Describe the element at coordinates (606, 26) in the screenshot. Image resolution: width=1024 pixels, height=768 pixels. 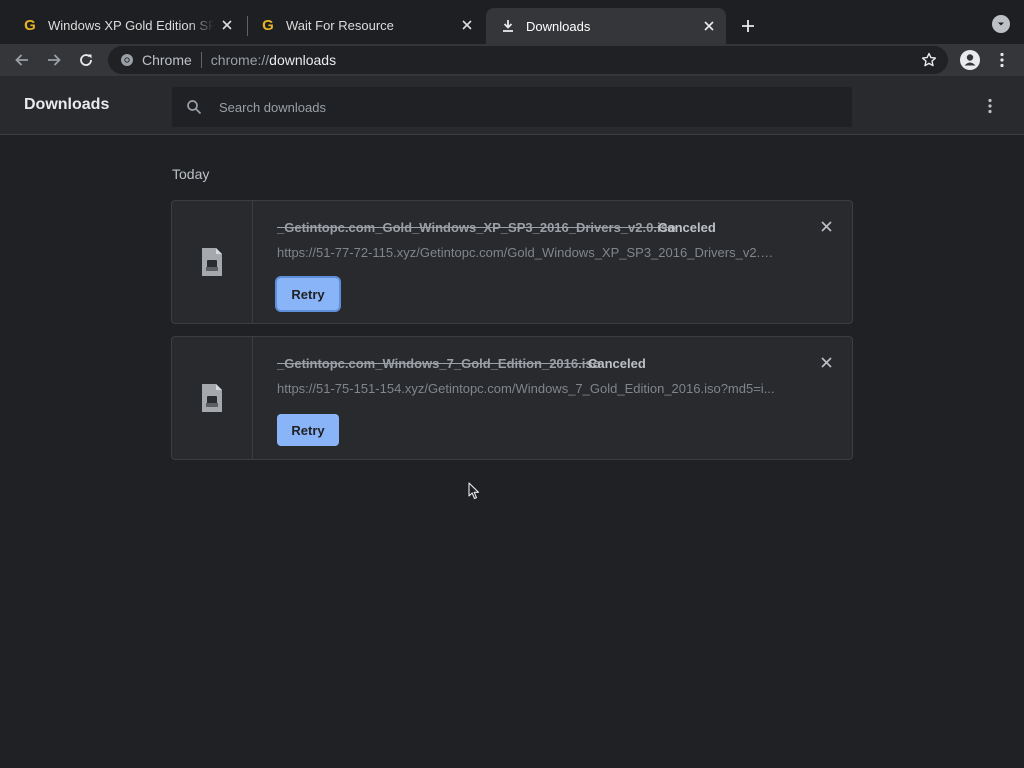
I see `tab-downloads: Downloads` at that location.